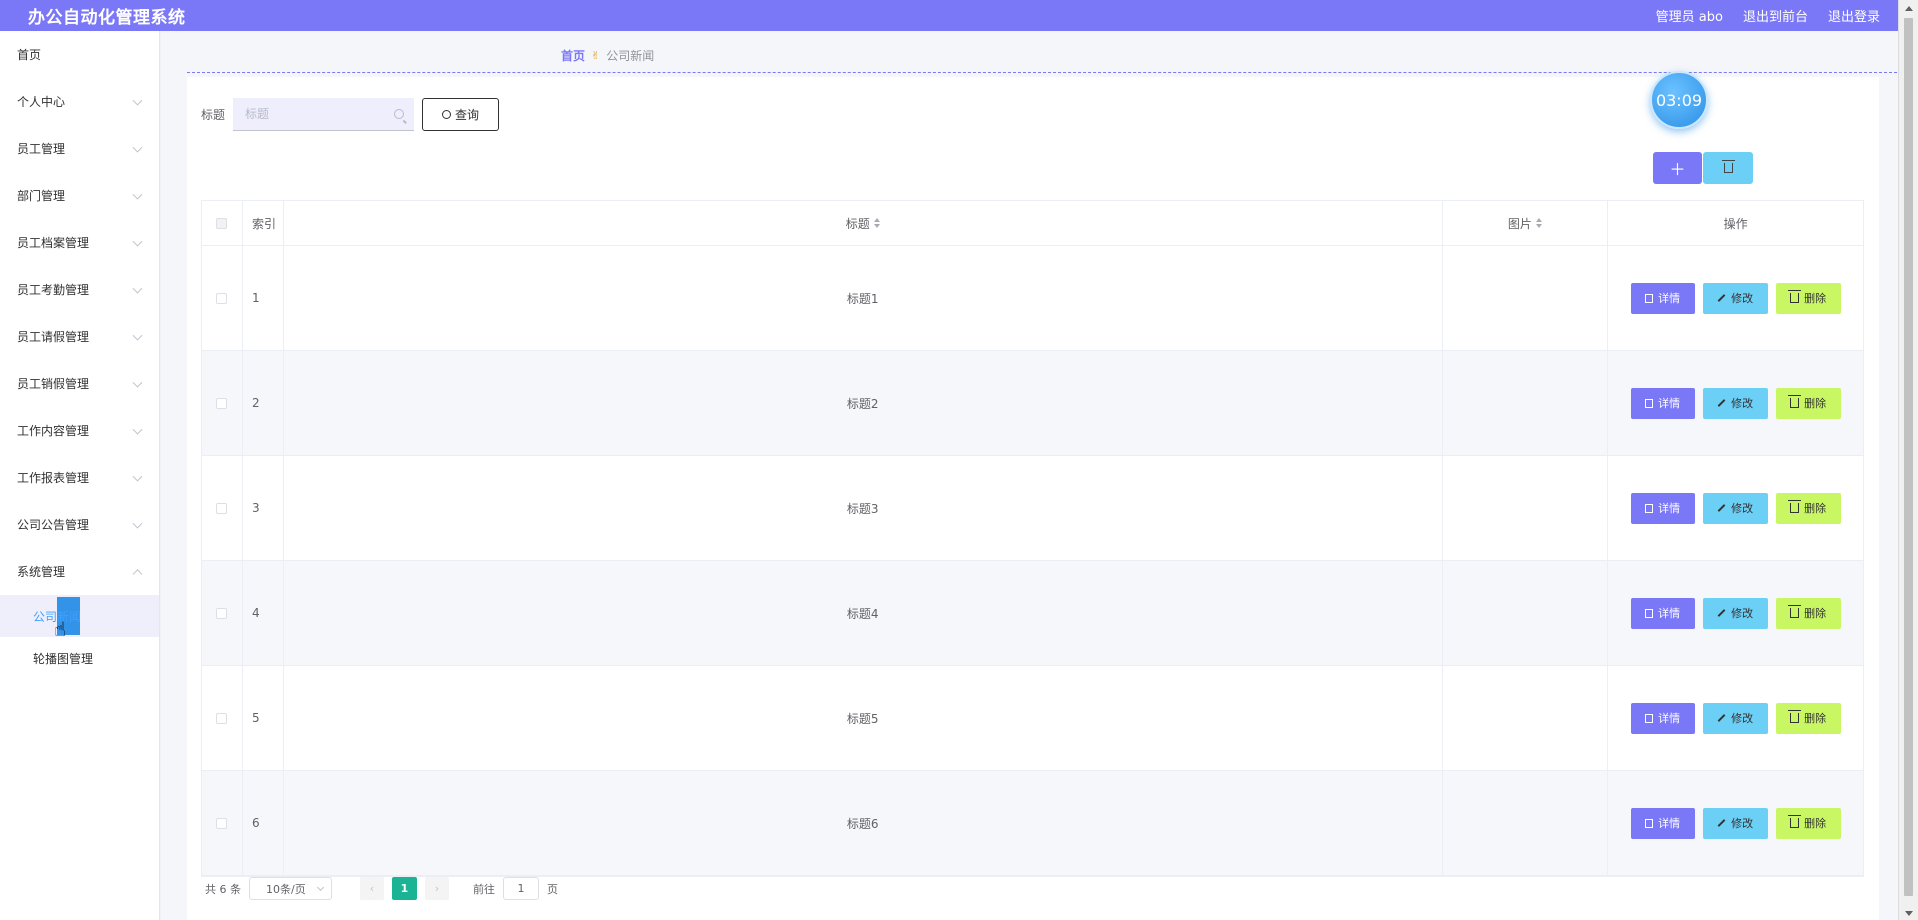  I want to click on prev-page-button: ‹, so click(372, 888).